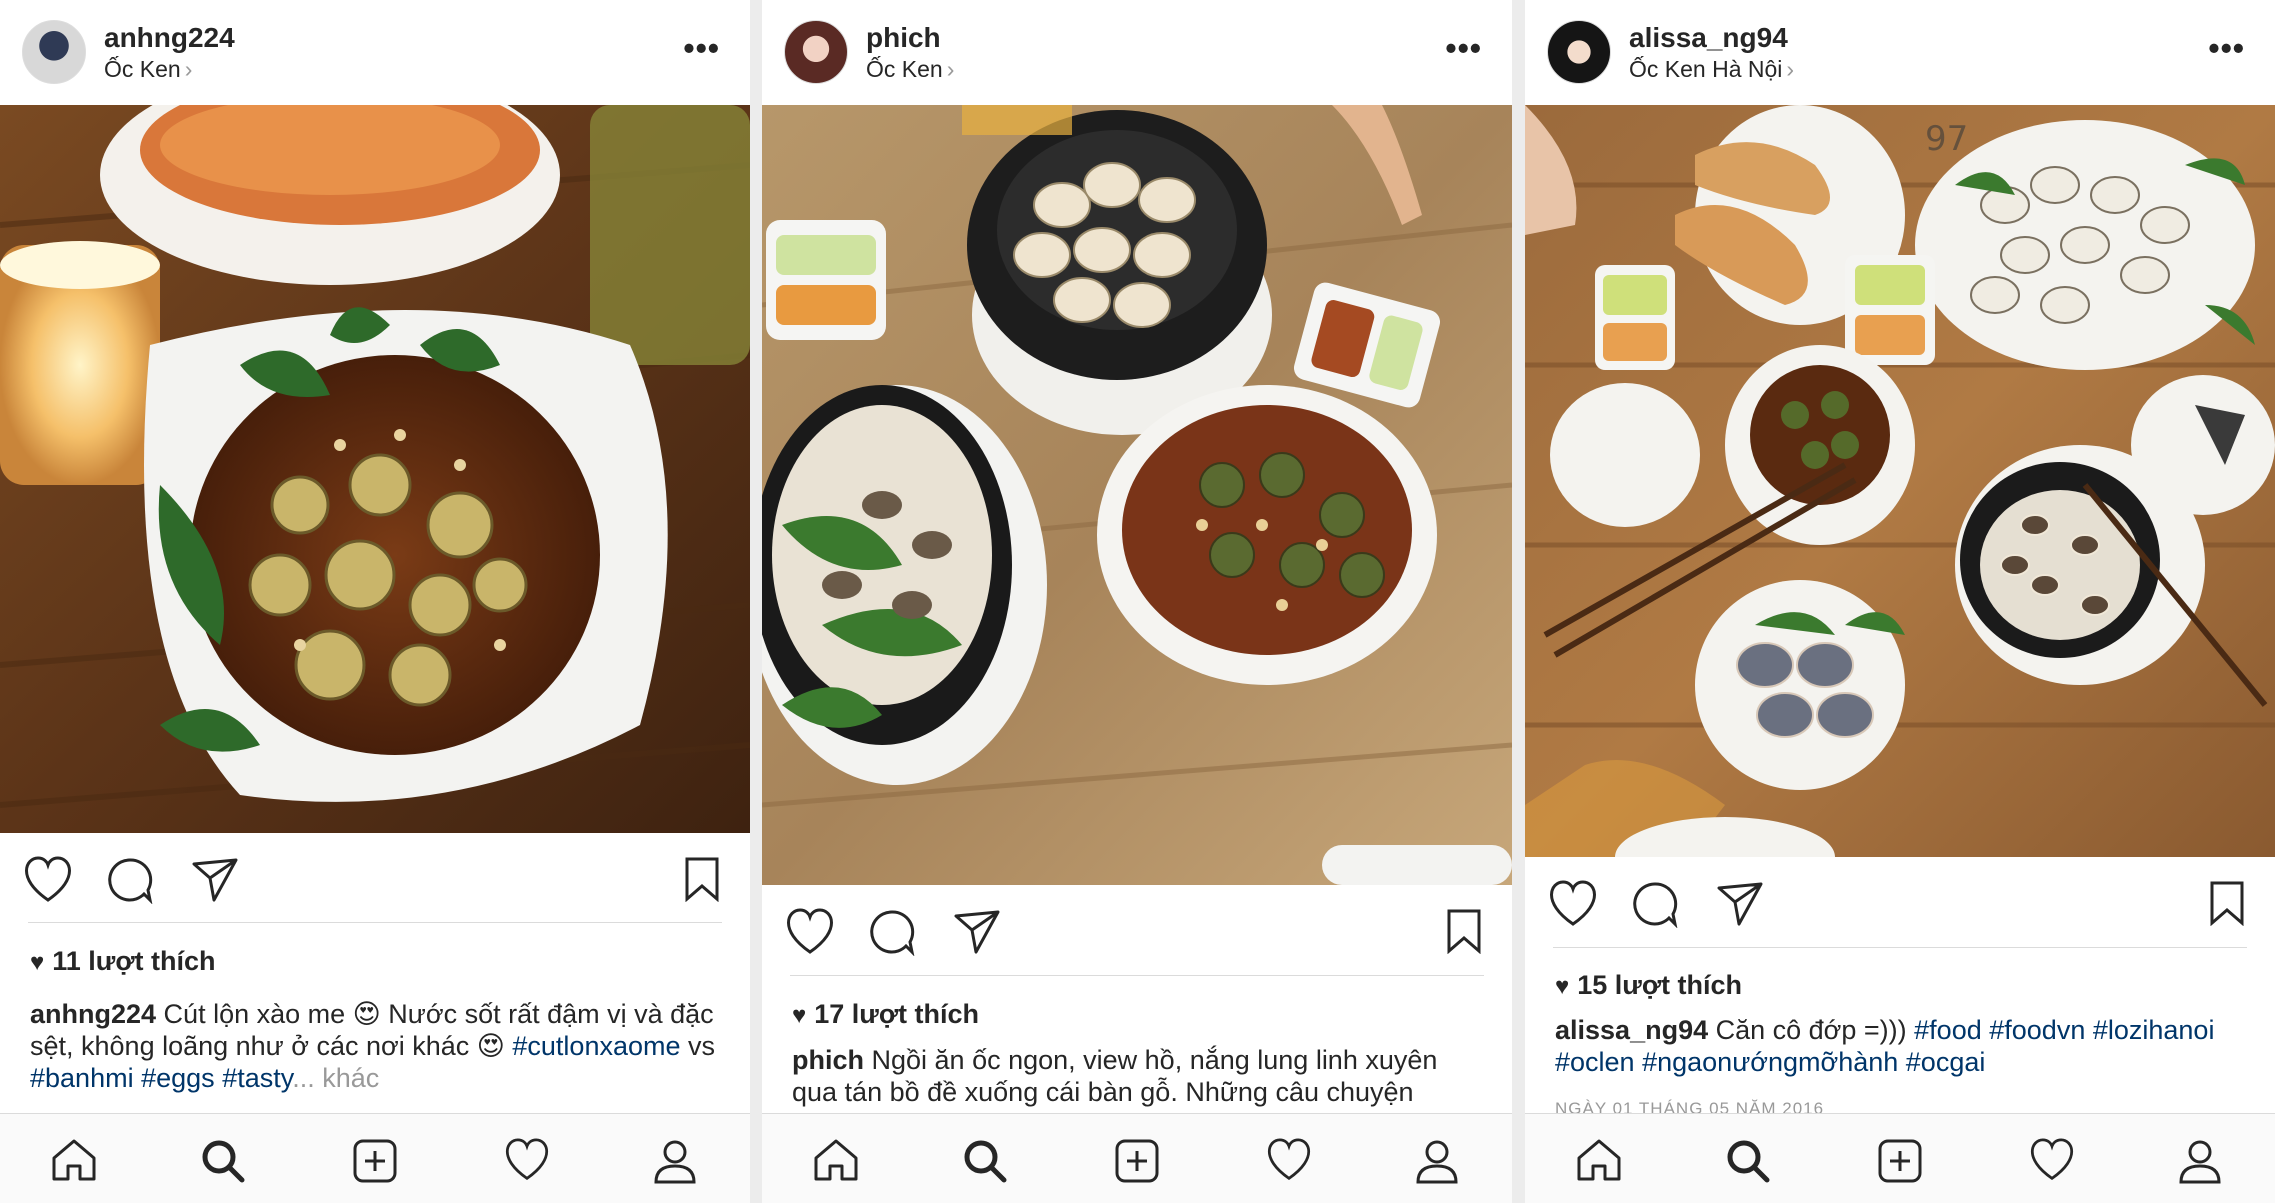 Image resolution: width=2275 pixels, height=1203 pixels. What do you see at coordinates (702, 1046) in the screenshot?
I see `caption-word: vs` at bounding box center [702, 1046].